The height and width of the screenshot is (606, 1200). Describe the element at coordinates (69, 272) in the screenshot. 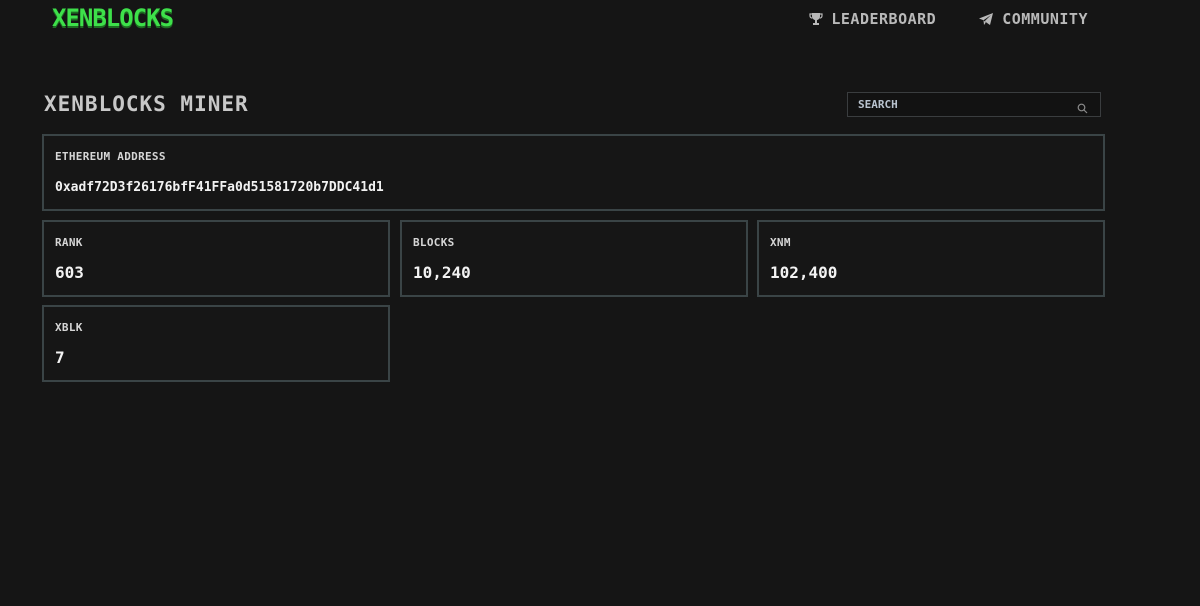

I see `stat-value-rank: 603` at that location.